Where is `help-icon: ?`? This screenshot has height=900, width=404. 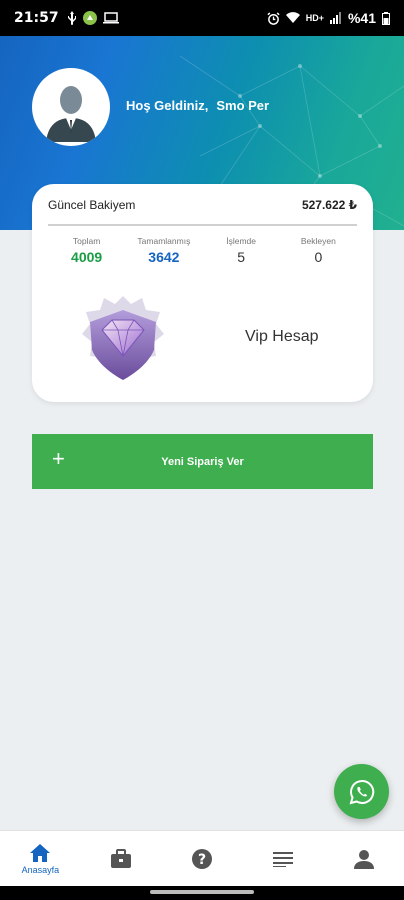 help-icon: ? is located at coordinates (201, 858).